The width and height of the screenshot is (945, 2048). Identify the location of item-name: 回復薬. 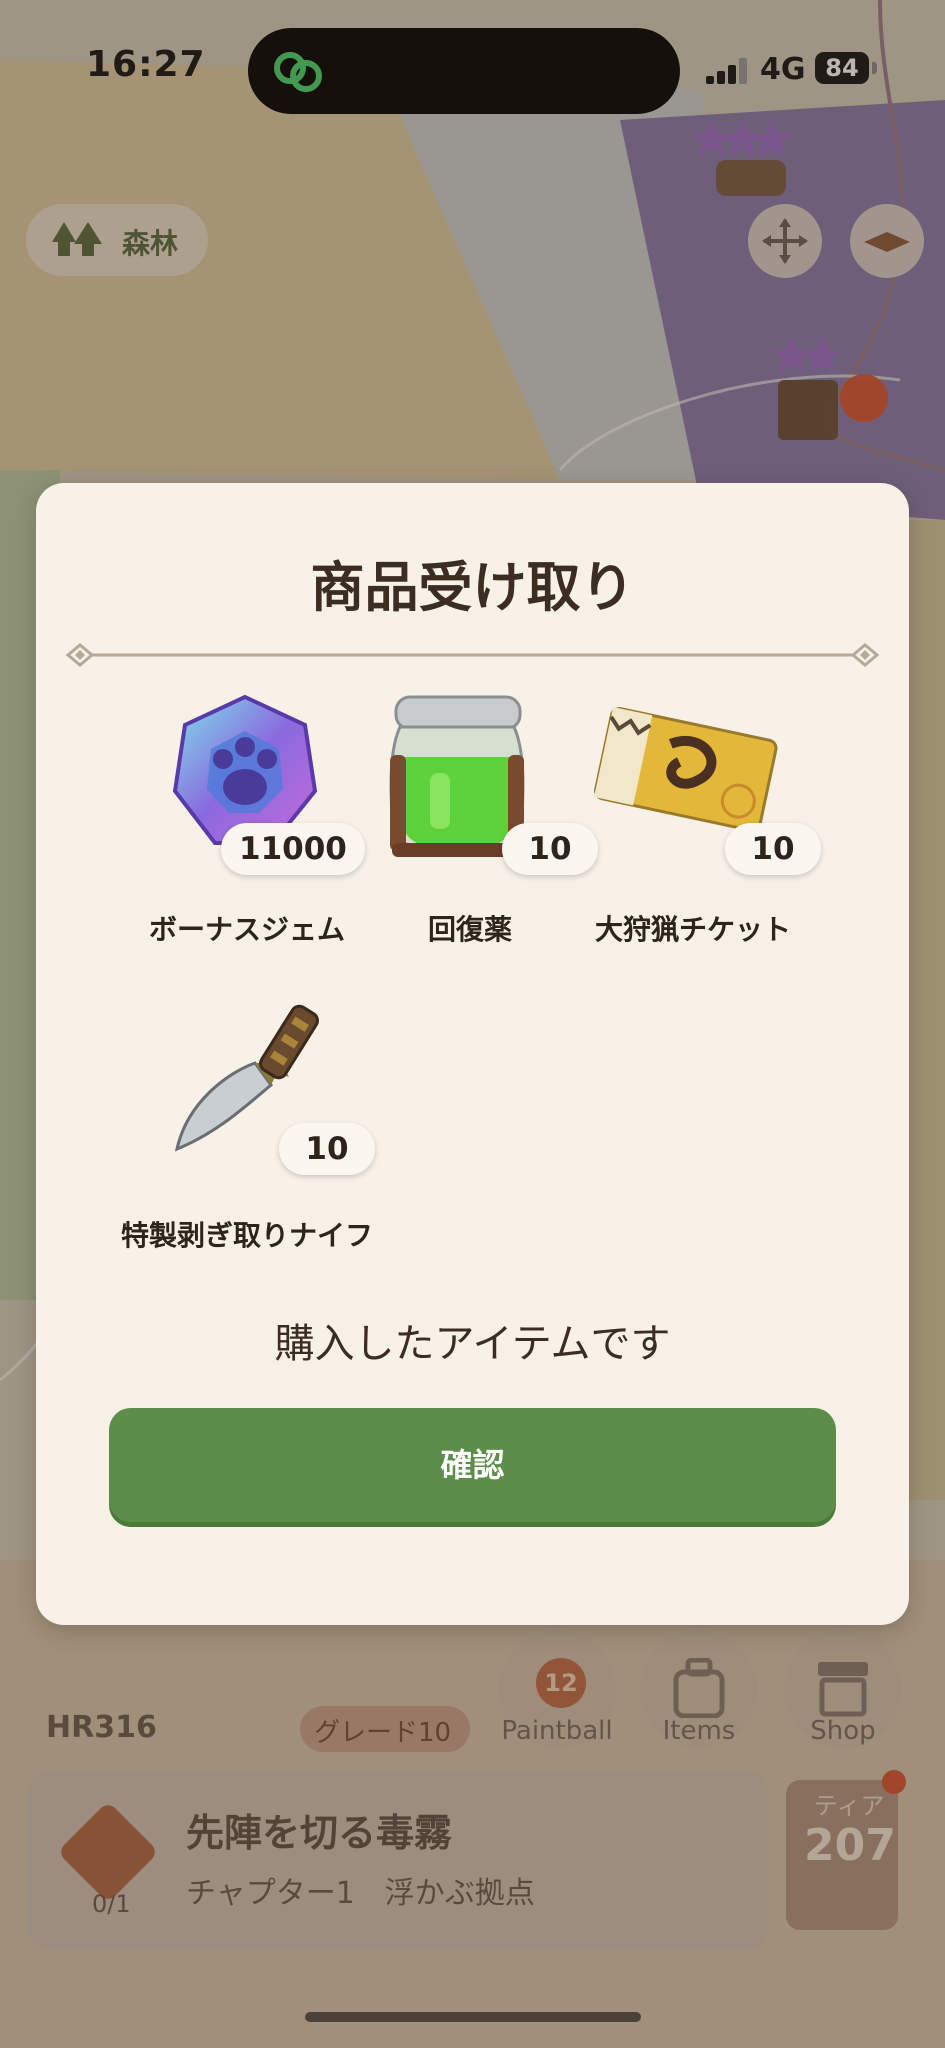
(469, 929).